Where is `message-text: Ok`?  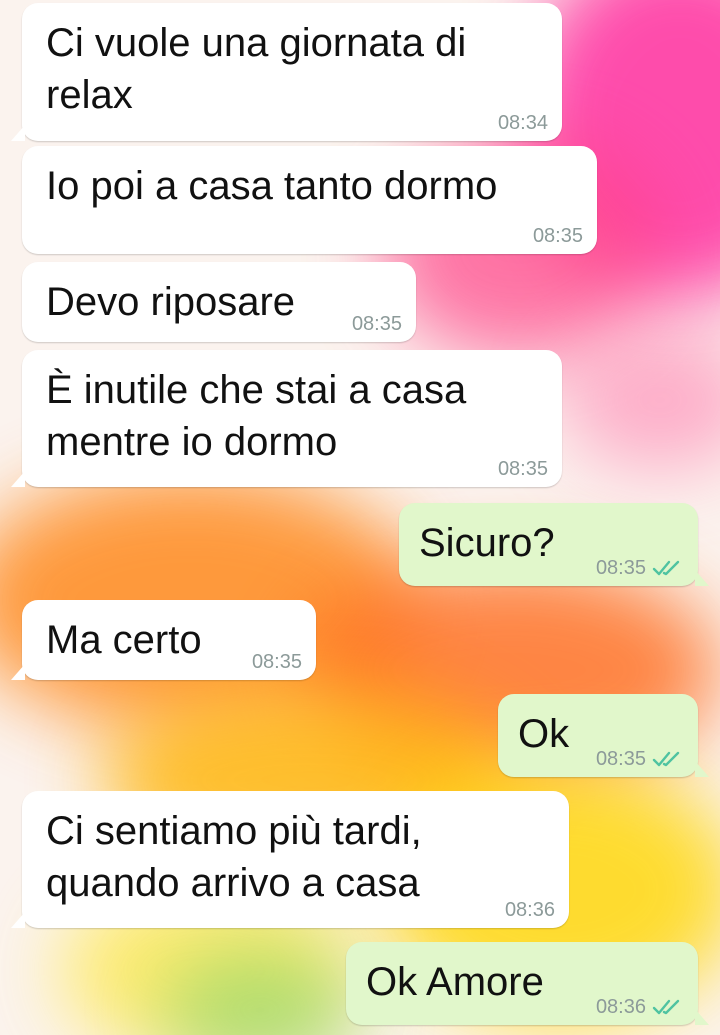 message-text: Ok is located at coordinates (544, 734).